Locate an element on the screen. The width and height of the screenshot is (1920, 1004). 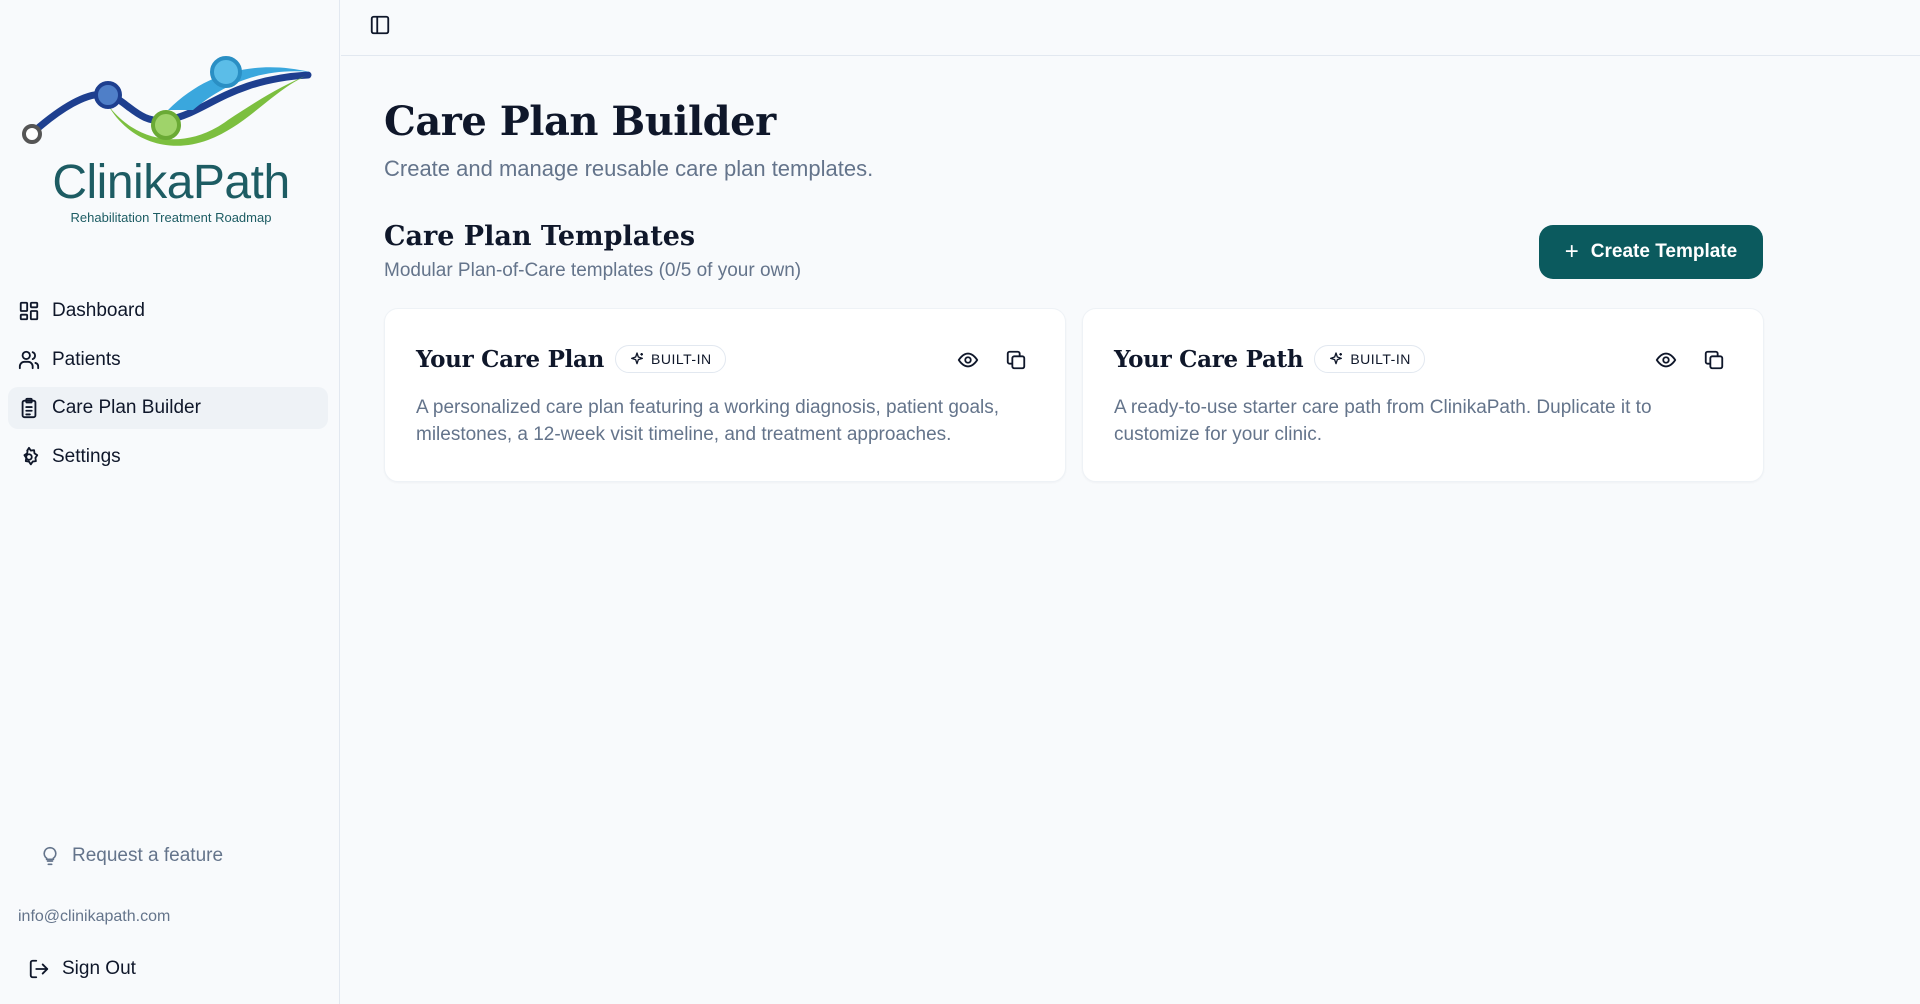
create-template-button: + Create Template is located at coordinates (1651, 252).